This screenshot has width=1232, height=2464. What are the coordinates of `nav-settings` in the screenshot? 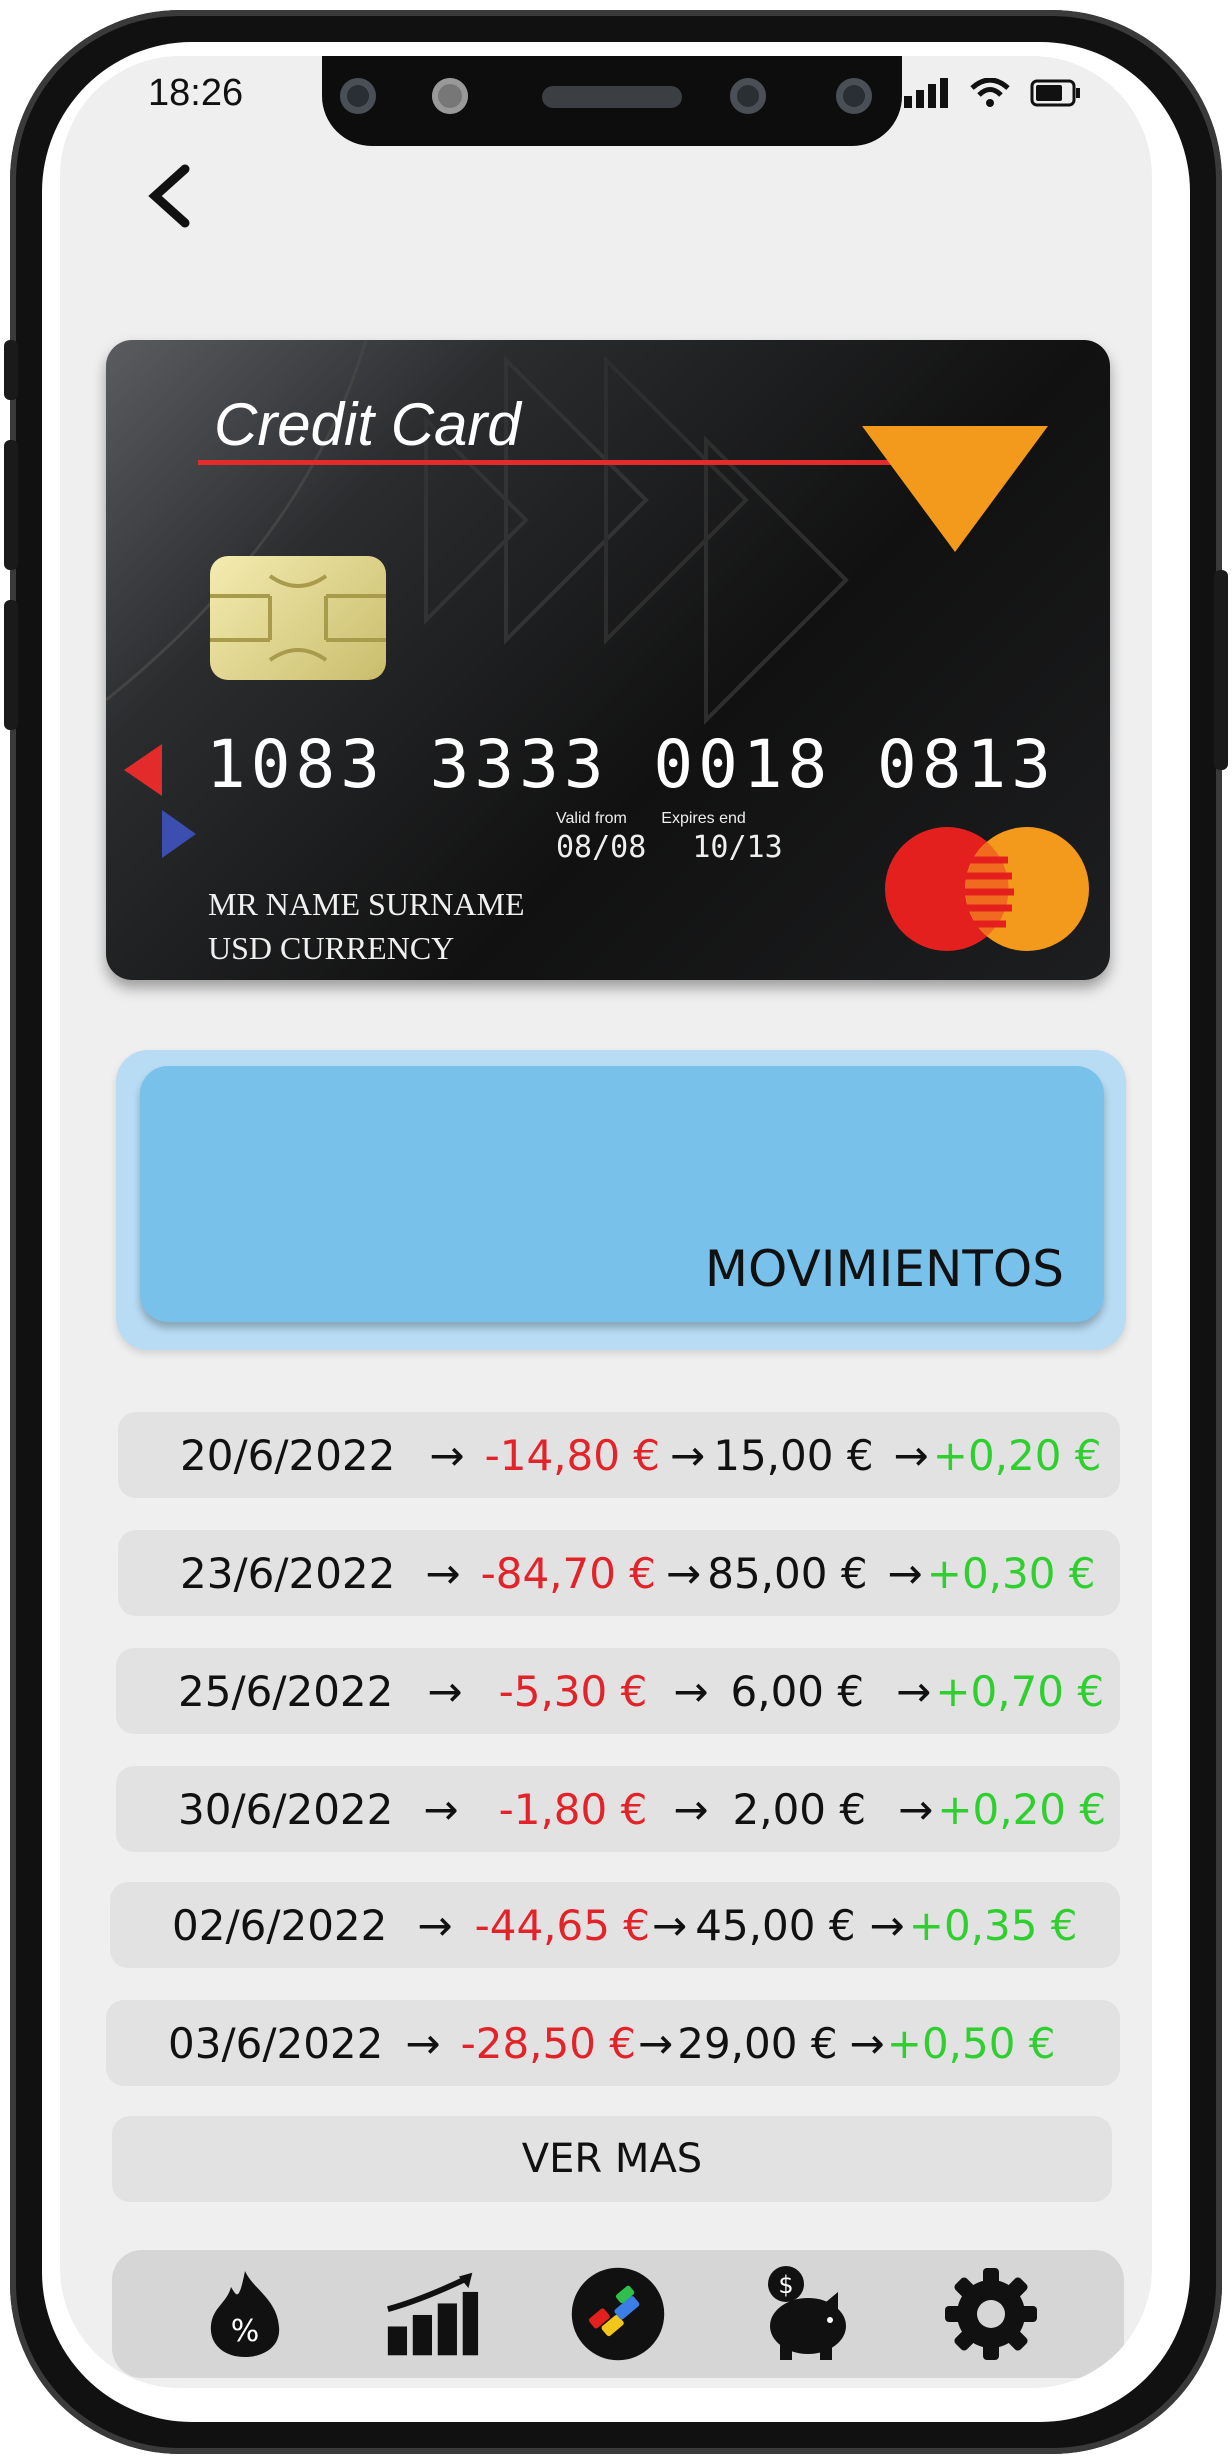 It's located at (991, 2314).